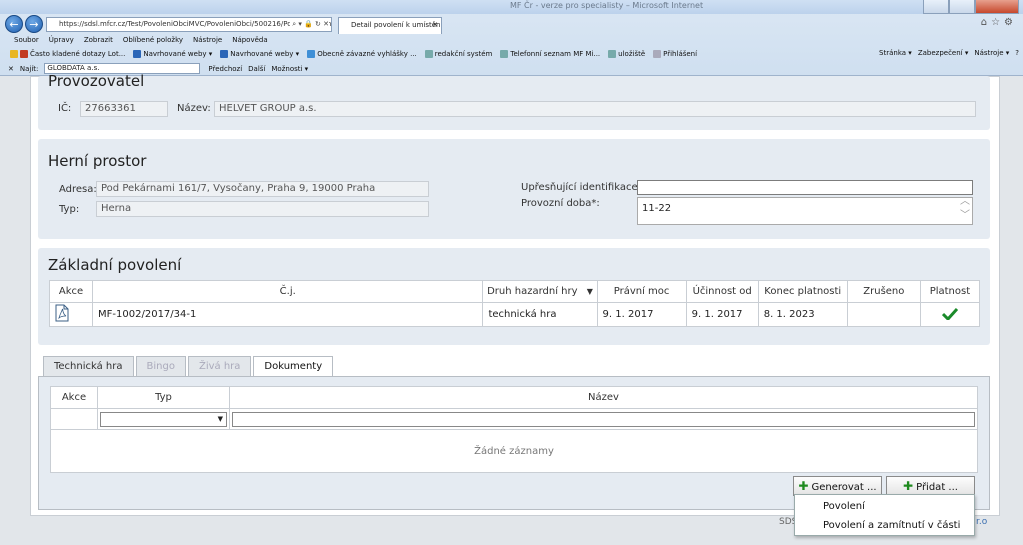 The height and width of the screenshot is (545, 1023). What do you see at coordinates (884, 506) in the screenshot?
I see `menu-item-povoleni: Povolení` at bounding box center [884, 506].